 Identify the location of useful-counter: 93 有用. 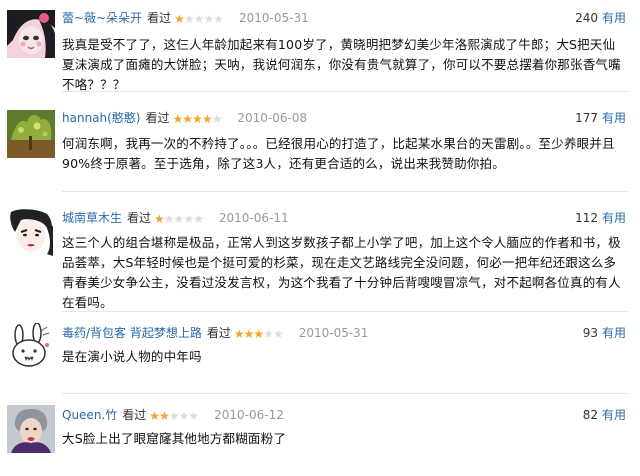
(604, 333).